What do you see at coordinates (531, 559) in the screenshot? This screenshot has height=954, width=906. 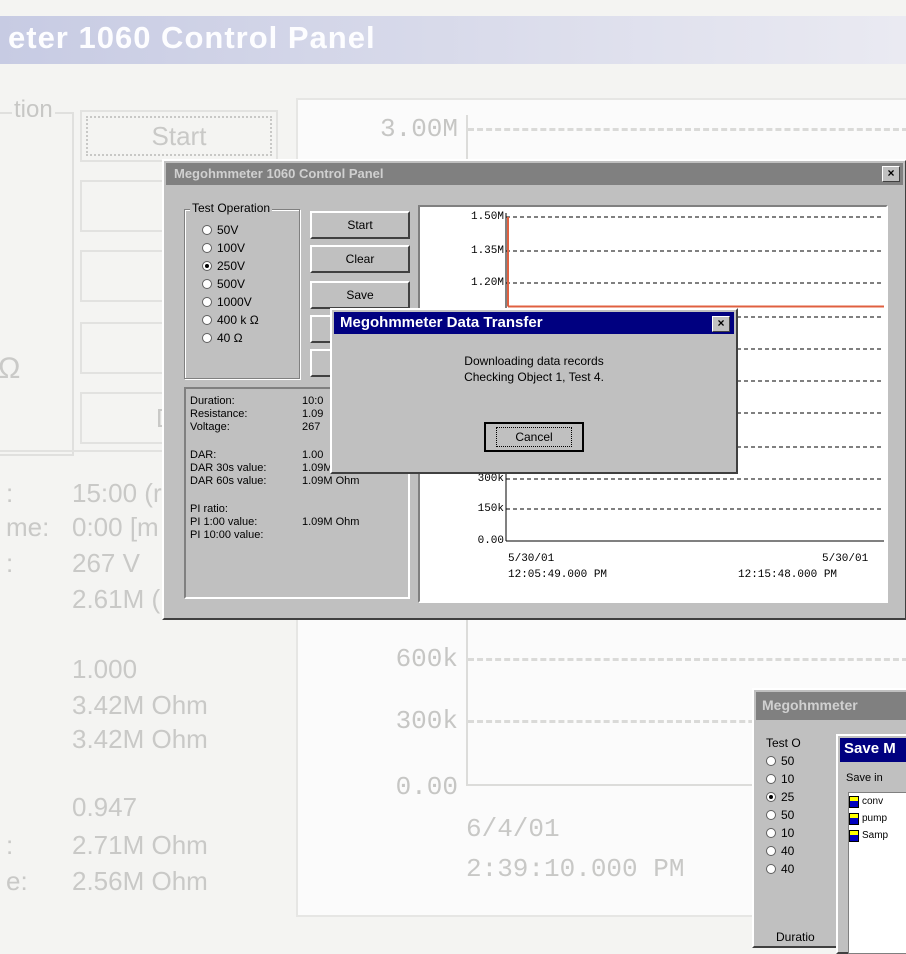 I see `x-start-date: 5/30/01` at bounding box center [531, 559].